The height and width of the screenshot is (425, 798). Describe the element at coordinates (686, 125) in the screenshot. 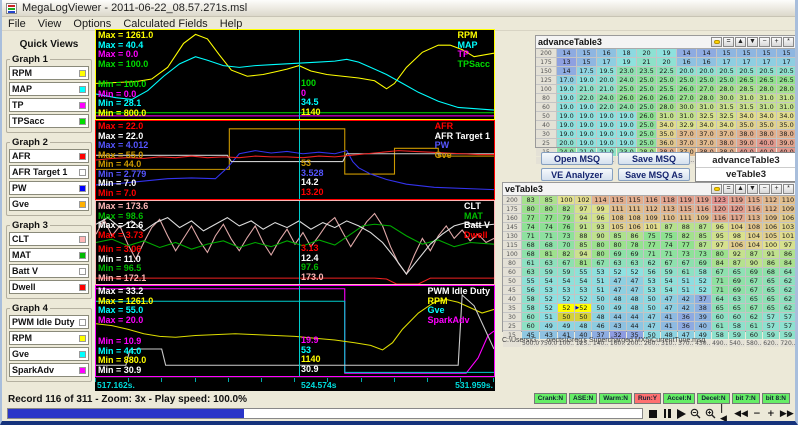

I see `table-cell: 32.9` at that location.